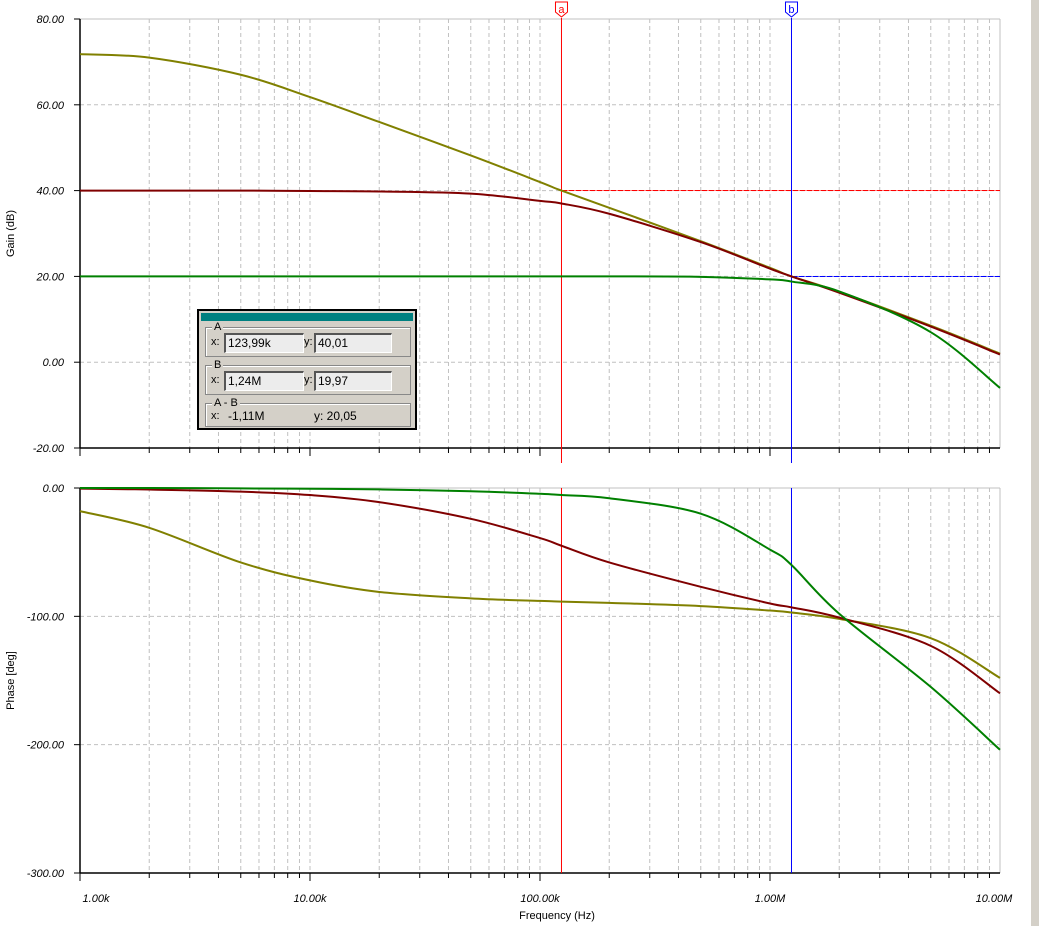 The height and width of the screenshot is (926, 1039). Describe the element at coordinates (50, 192) in the screenshot. I see `y-tick-label: 40.00` at that location.